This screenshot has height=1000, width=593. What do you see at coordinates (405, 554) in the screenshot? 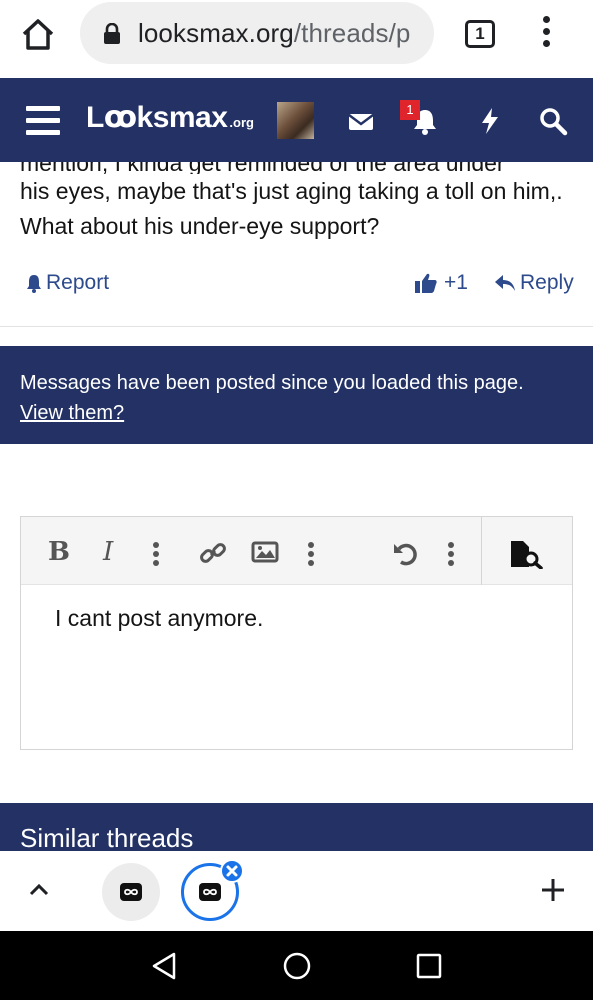
I see `undo-icon` at bounding box center [405, 554].